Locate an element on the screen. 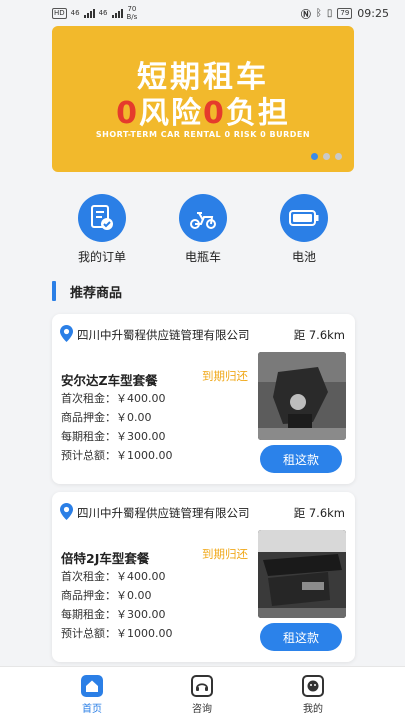  quick-menu-label: 我的订单 is located at coordinates (101, 257).